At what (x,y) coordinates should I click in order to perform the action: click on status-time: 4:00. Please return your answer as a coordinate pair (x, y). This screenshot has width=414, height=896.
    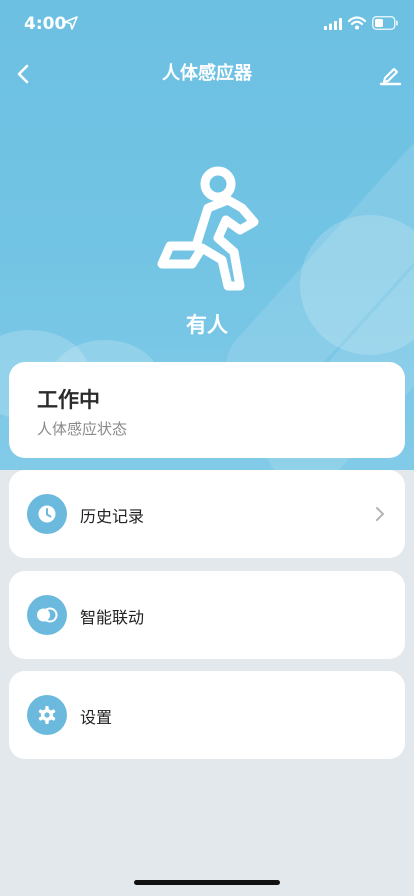
    Looking at the image, I should click on (45, 24).